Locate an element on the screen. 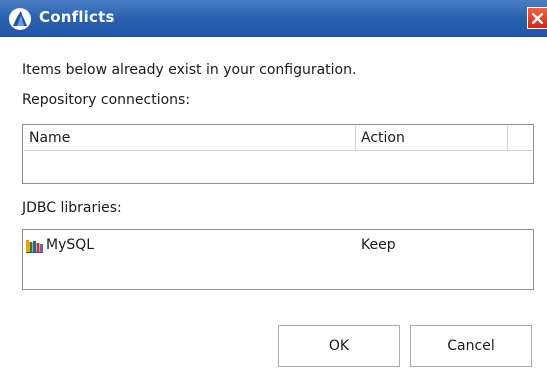 The image size is (547, 384). ok-button: OK is located at coordinates (339, 346).